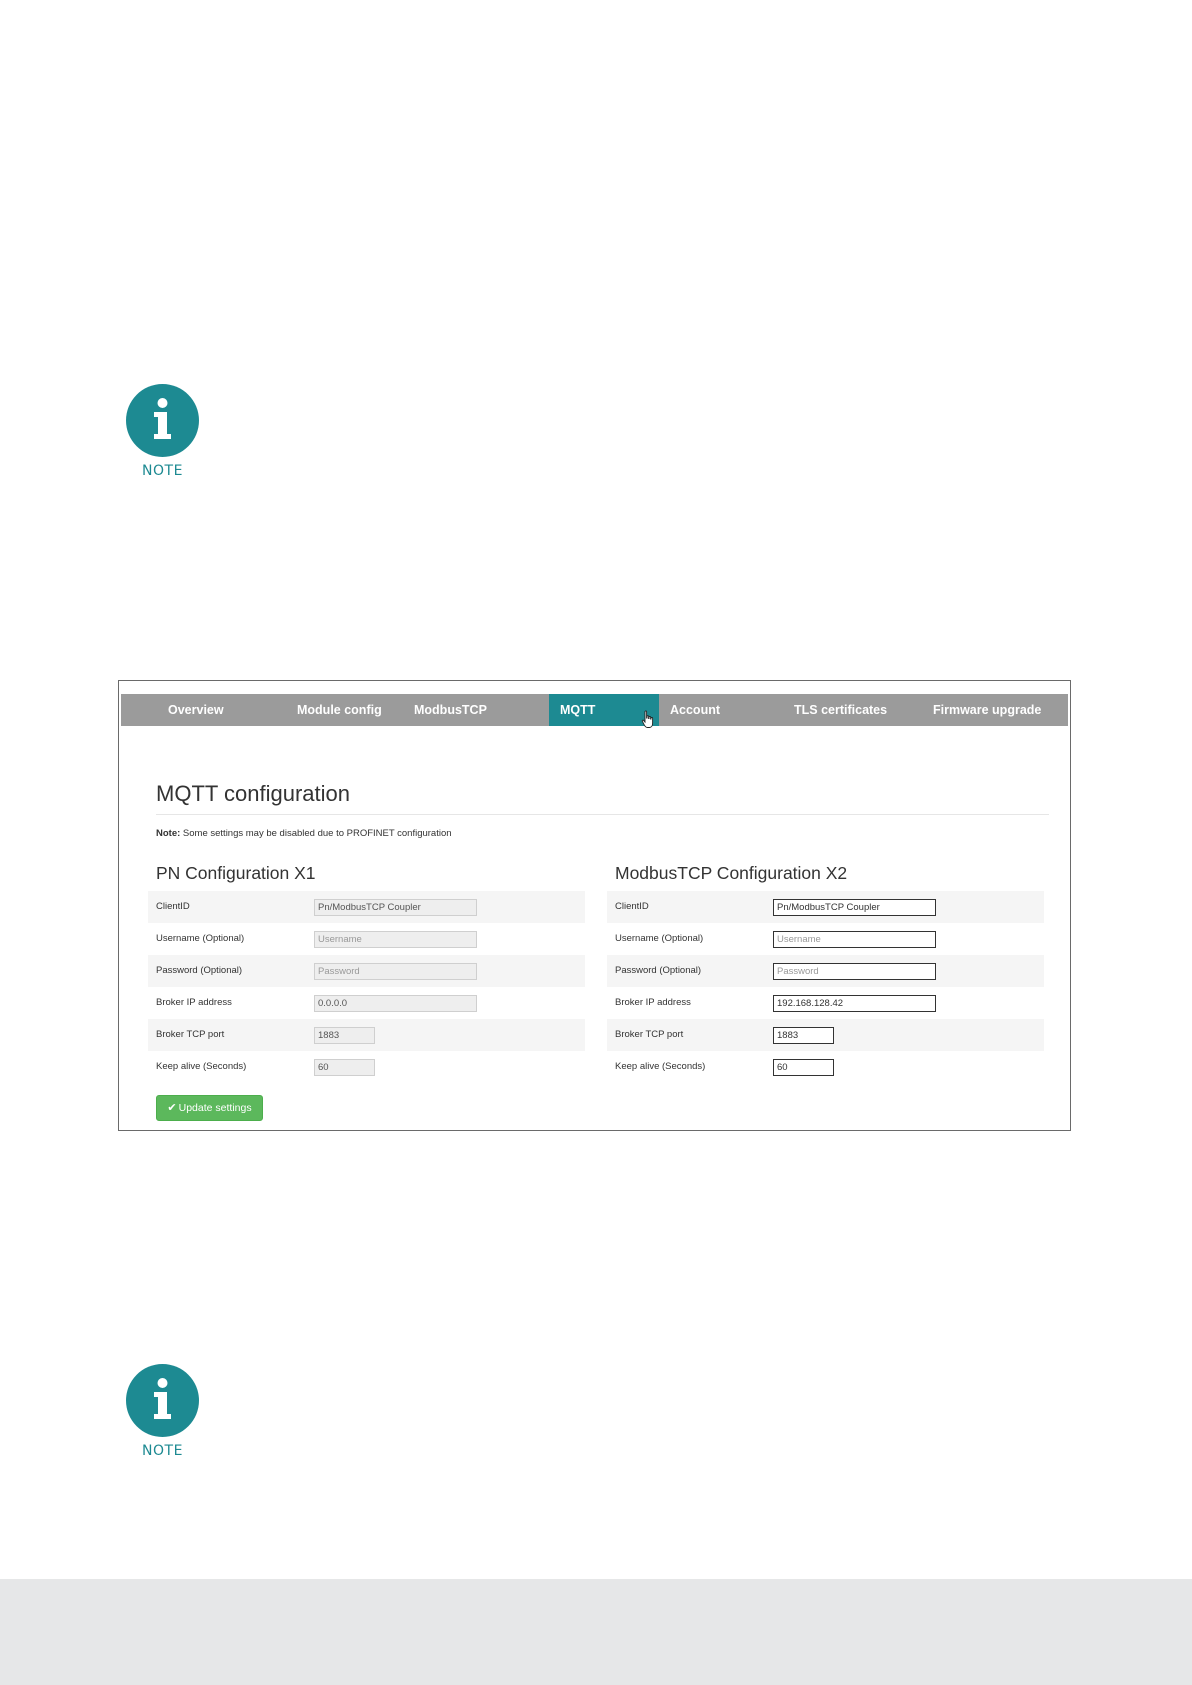 The width and height of the screenshot is (1192, 1685). What do you see at coordinates (236, 873) in the screenshot?
I see `pn-section-title: PN Configuration X1` at bounding box center [236, 873].